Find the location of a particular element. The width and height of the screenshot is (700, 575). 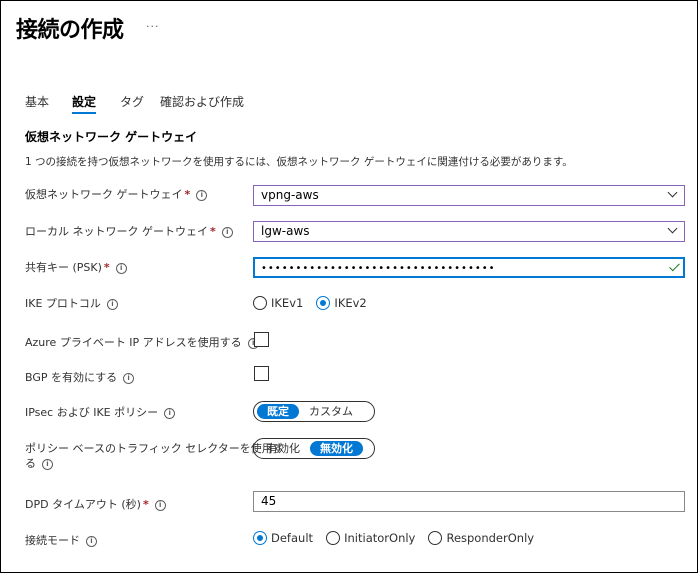

policy-enable-option: 有効化 is located at coordinates (283, 448).